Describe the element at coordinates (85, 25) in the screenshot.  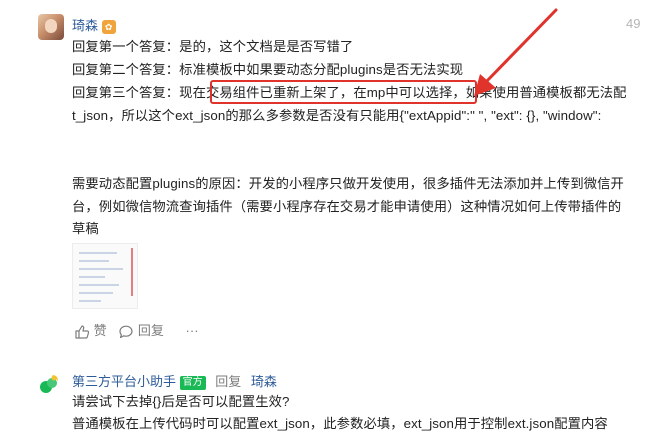
I see `author-name-text: 琦森` at that location.